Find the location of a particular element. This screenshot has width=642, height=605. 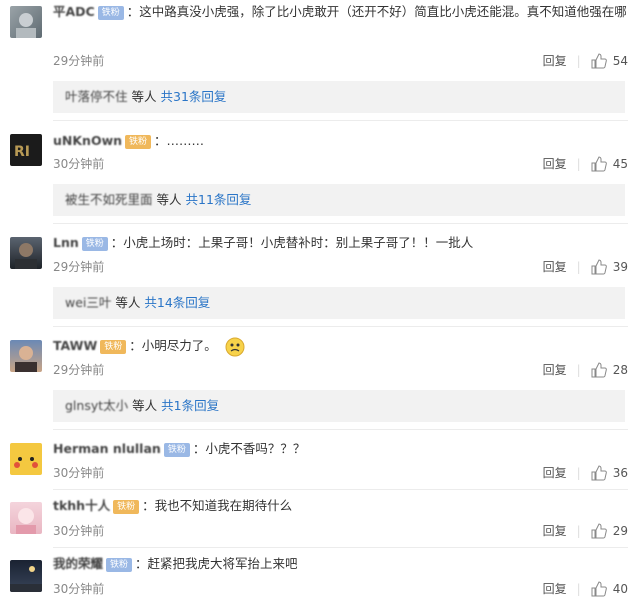

comment-actions: 回复 | 45 is located at coordinates (585, 163).